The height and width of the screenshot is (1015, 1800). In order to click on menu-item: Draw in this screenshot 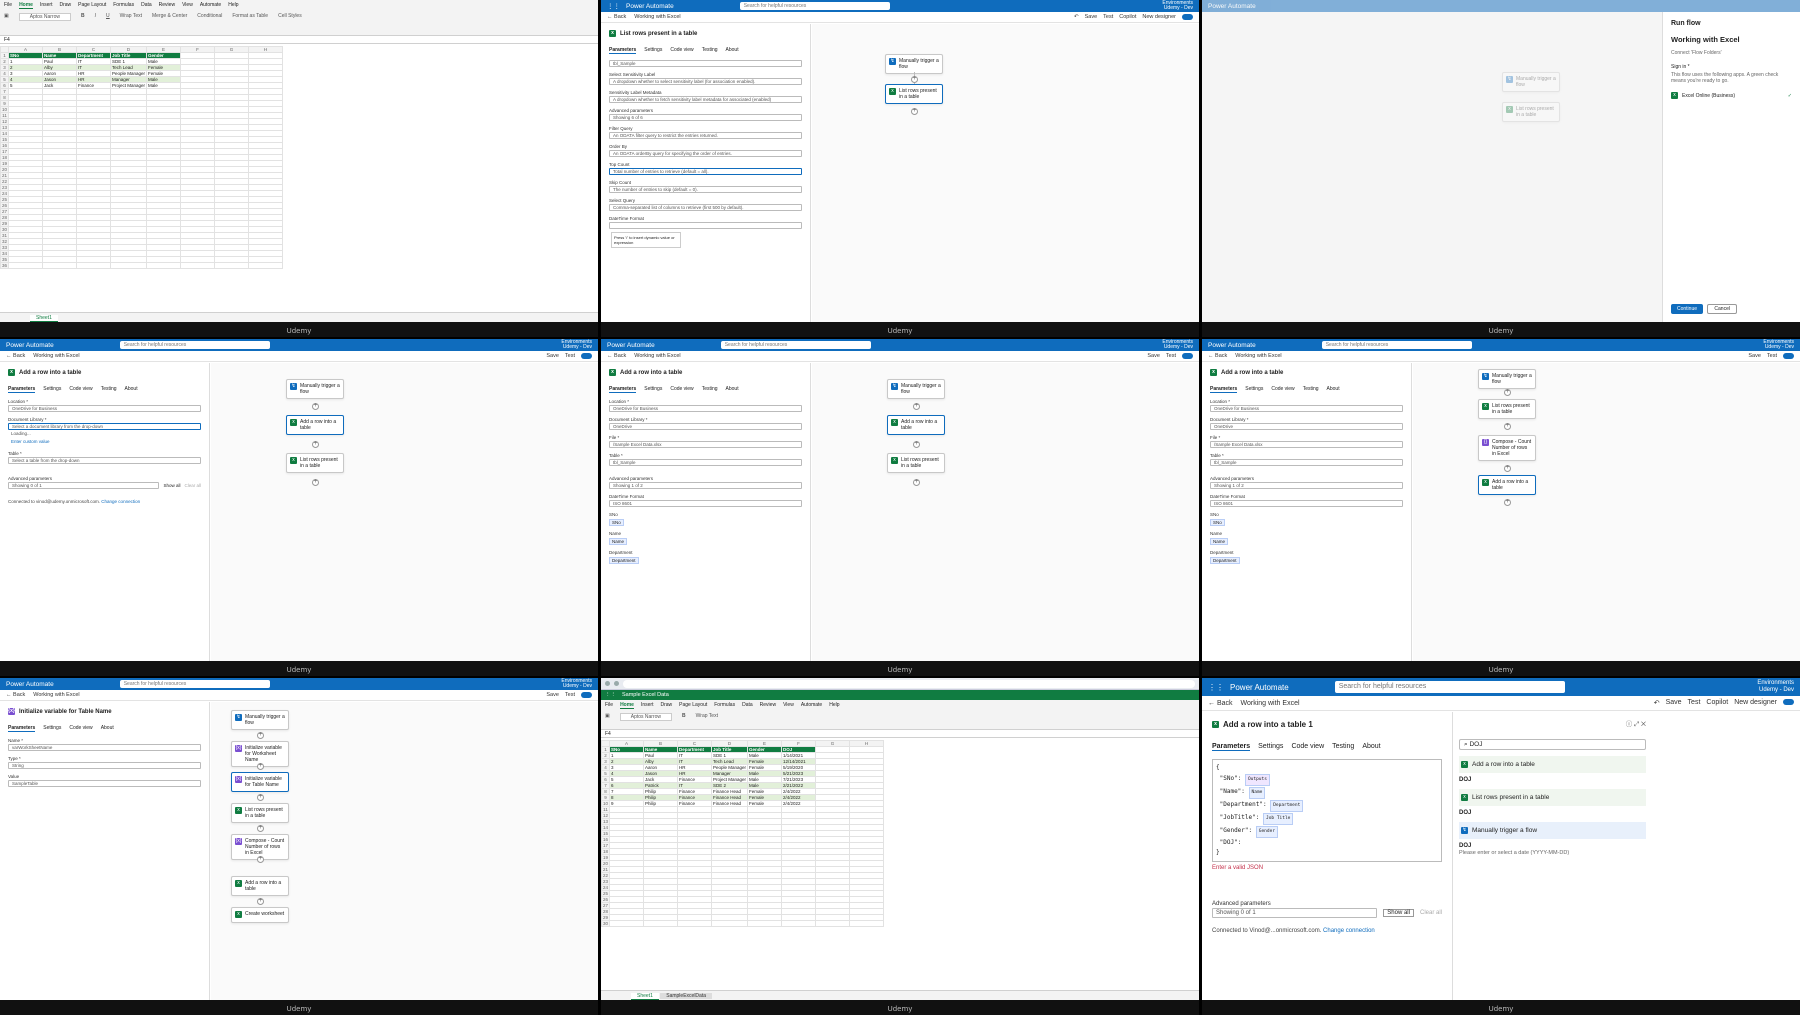, I will do `click(65, 5)`.